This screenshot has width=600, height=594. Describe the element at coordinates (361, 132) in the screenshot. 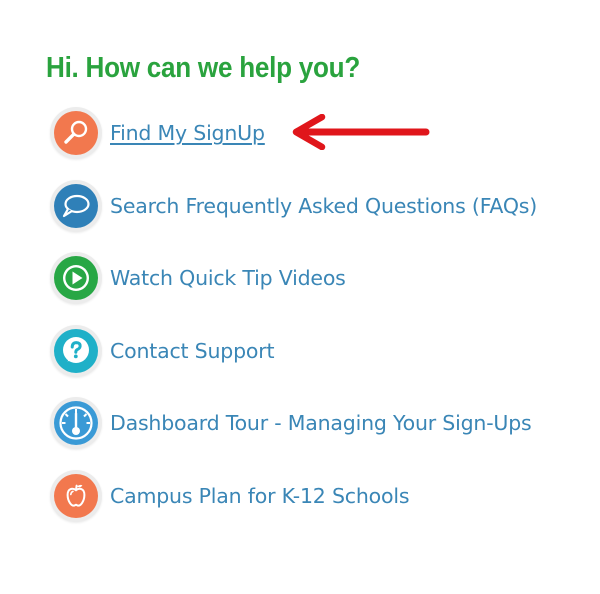

I see `red-arrow-annotation` at that location.